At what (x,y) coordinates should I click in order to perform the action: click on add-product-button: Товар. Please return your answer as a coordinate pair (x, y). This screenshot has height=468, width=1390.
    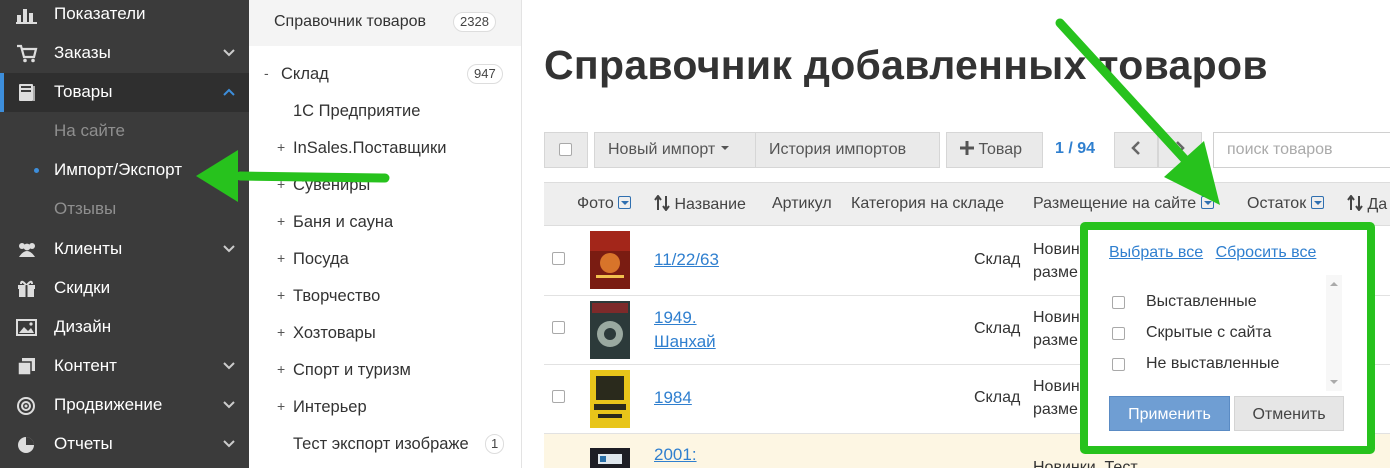
    Looking at the image, I should click on (994, 150).